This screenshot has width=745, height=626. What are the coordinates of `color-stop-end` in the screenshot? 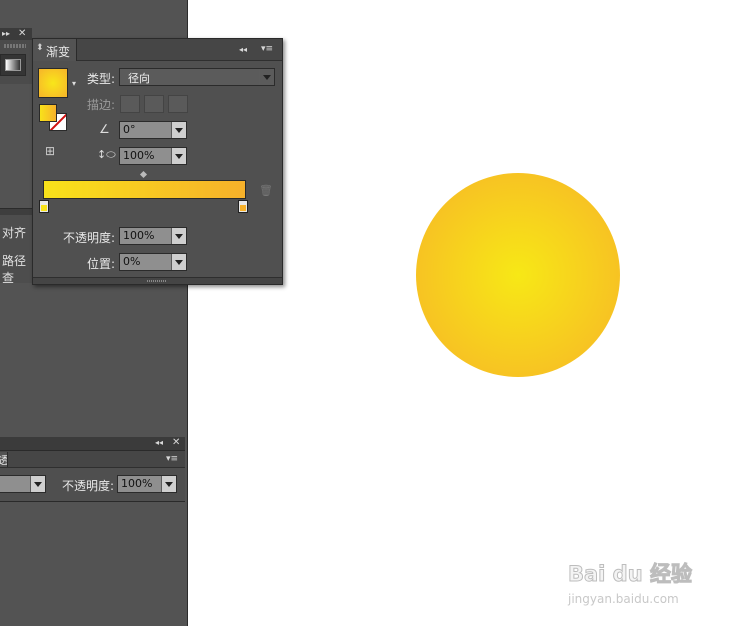 It's located at (243, 206).